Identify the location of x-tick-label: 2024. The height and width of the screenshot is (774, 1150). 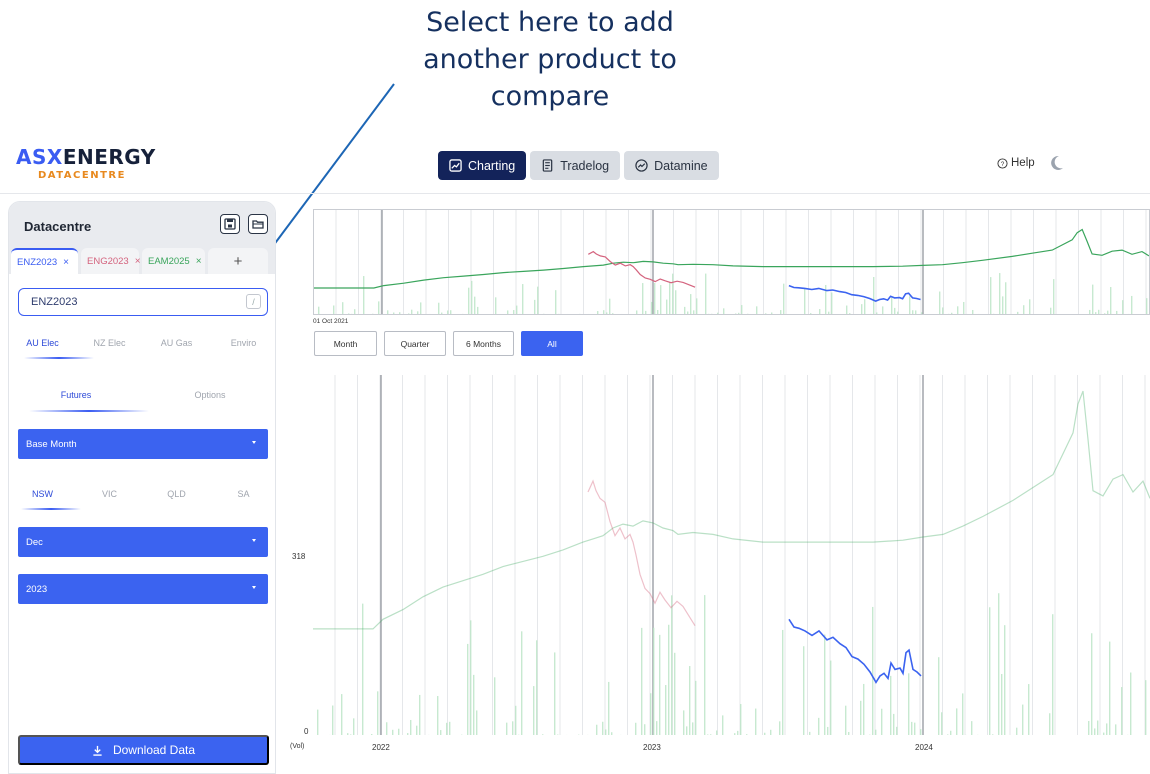
(924, 747).